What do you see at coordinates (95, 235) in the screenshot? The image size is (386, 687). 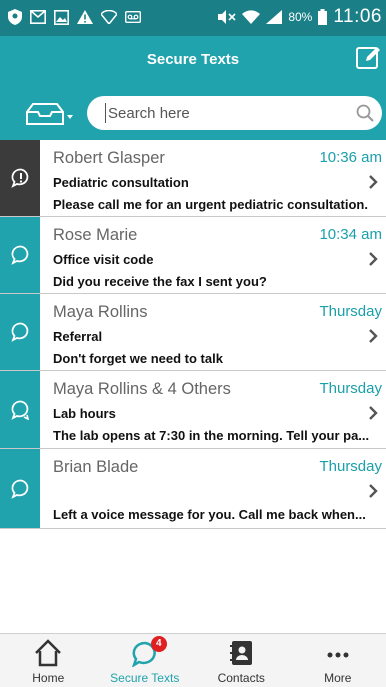 I see `message-sender: Rose Marie` at bounding box center [95, 235].